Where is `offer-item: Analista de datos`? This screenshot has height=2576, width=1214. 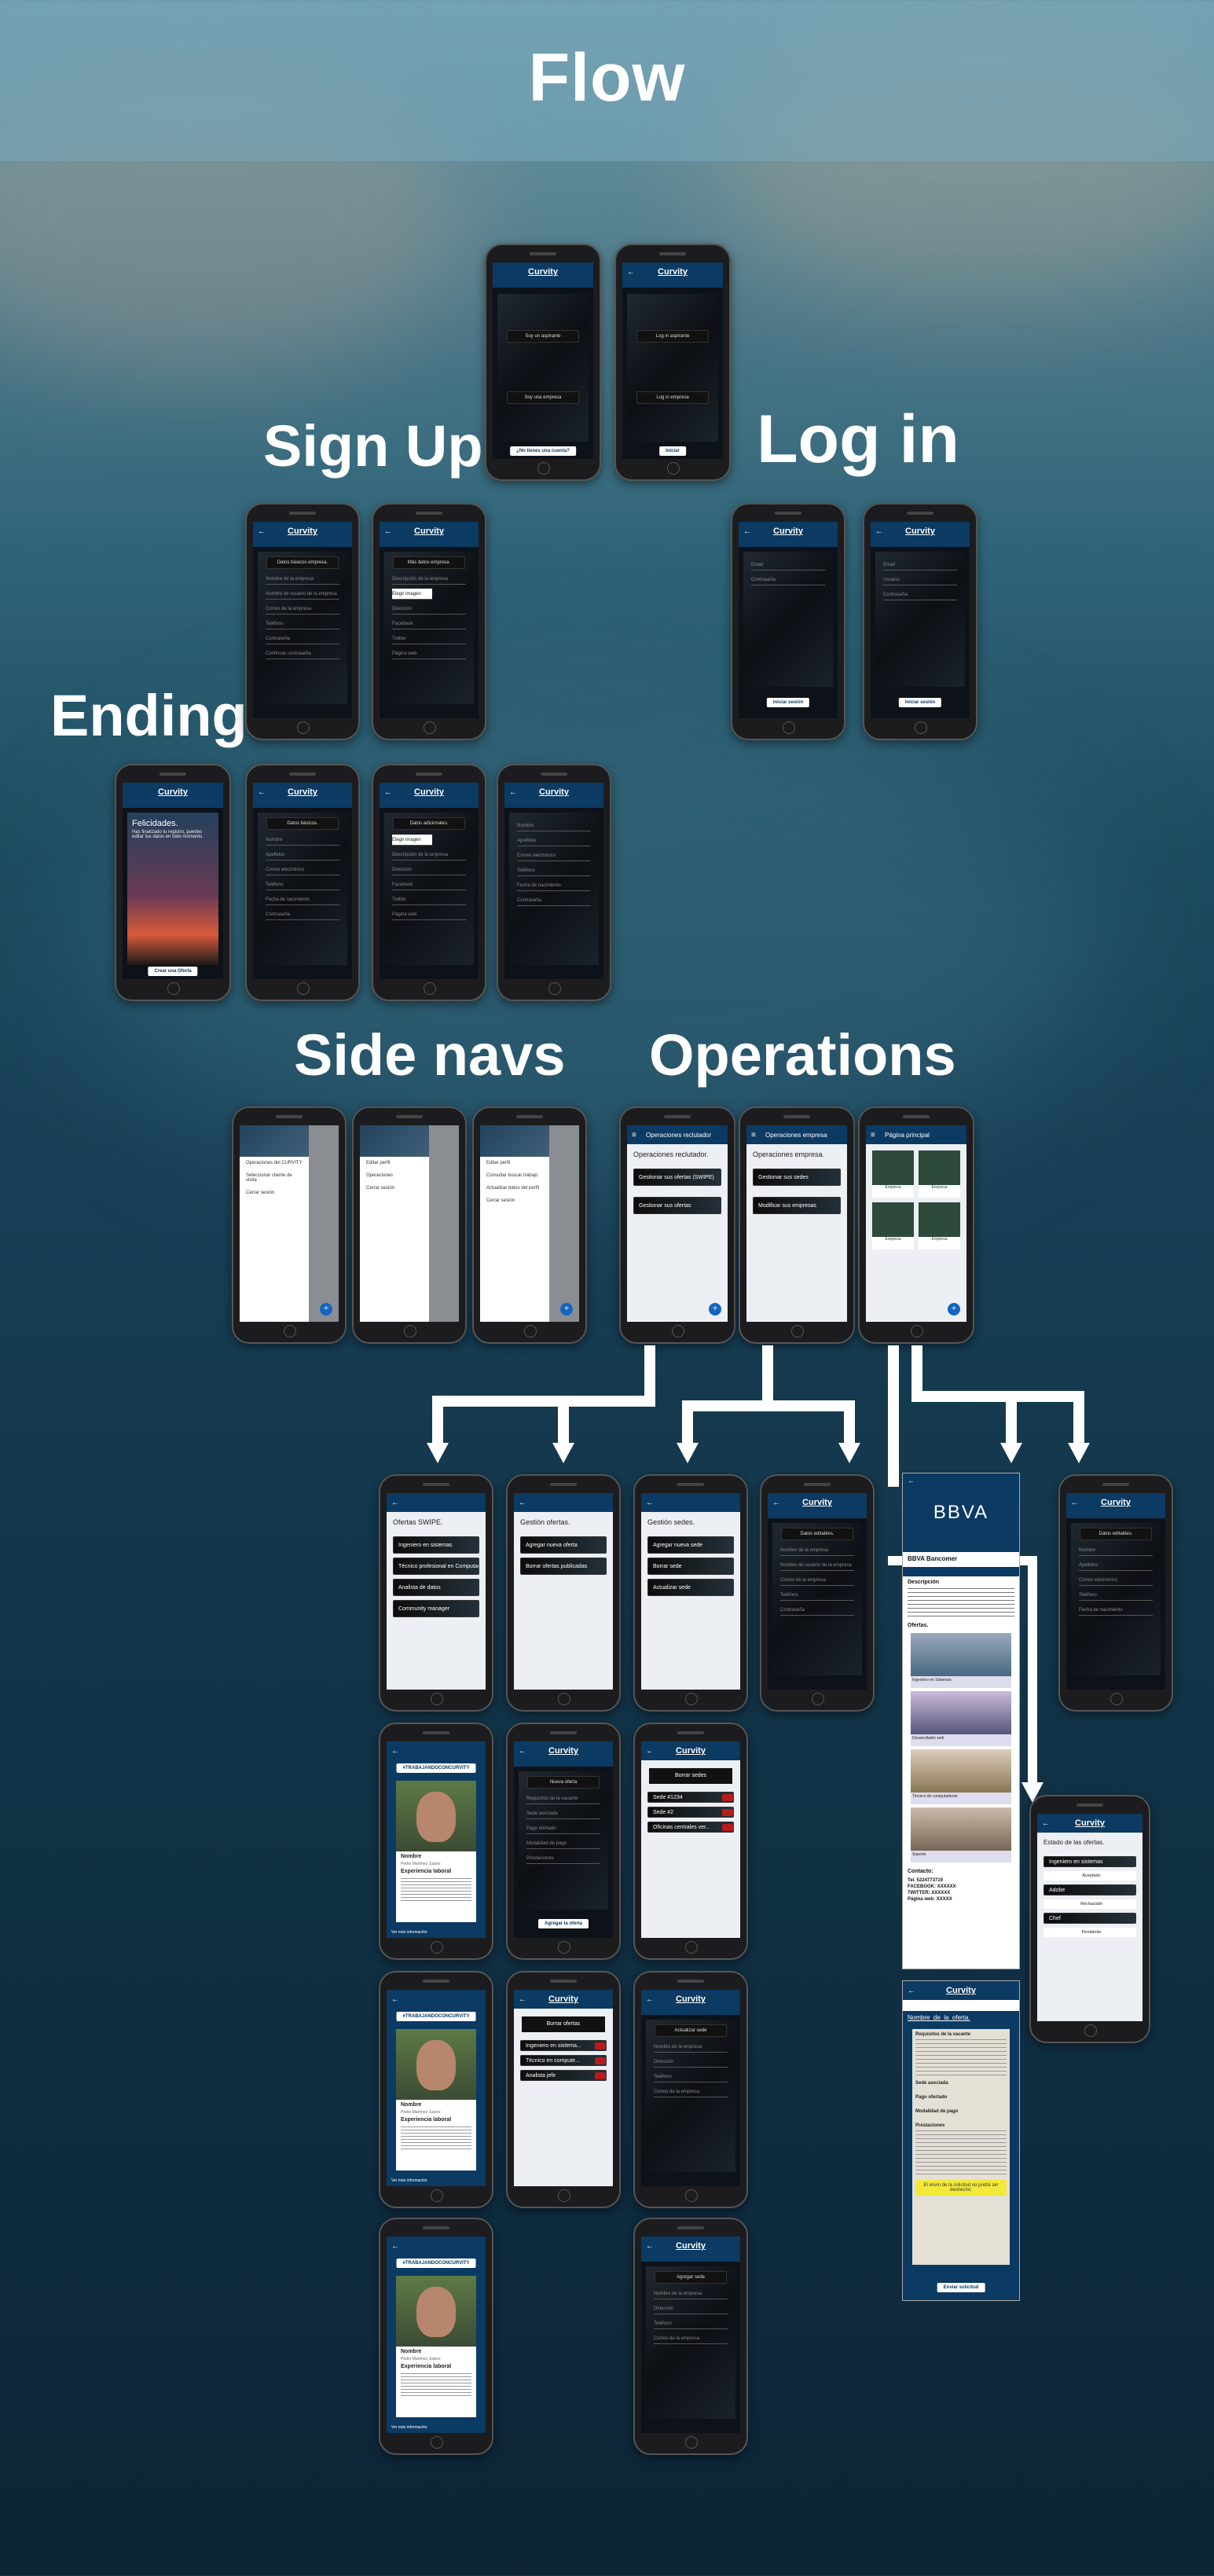 offer-item: Analista de datos is located at coordinates (436, 1587).